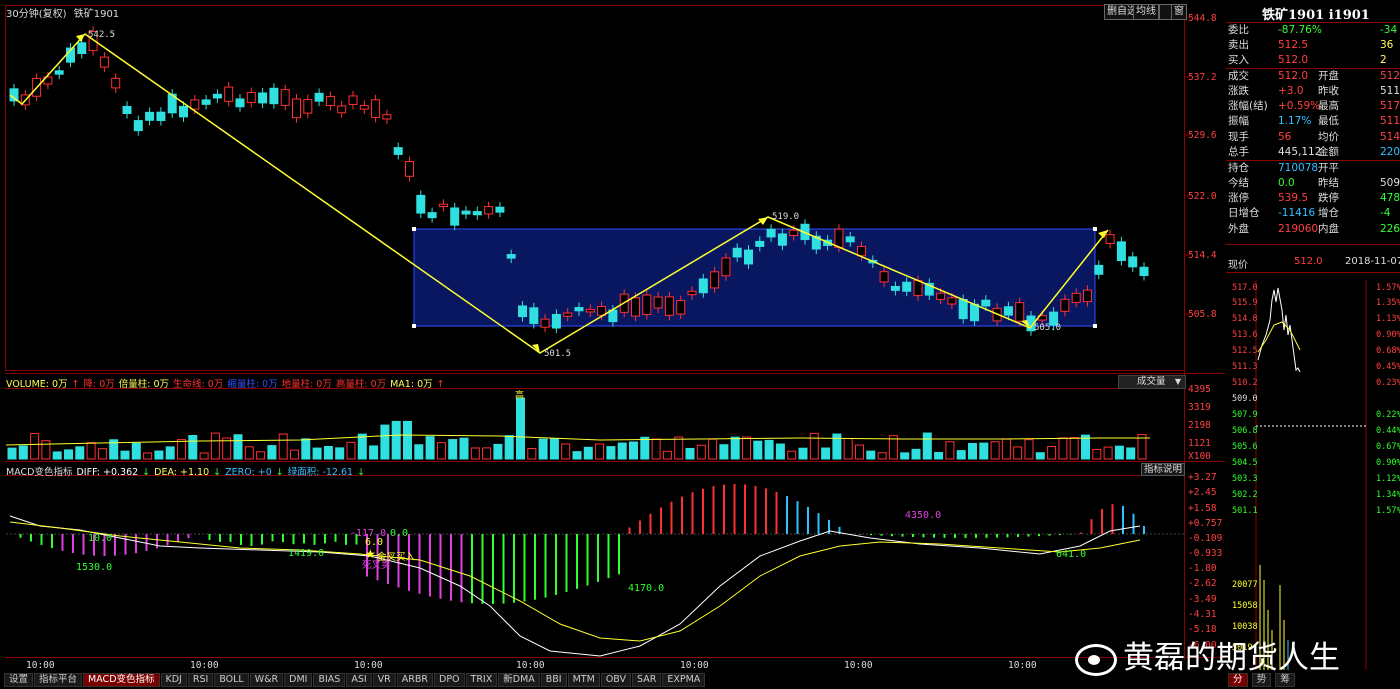 The width and height of the screenshot is (1400, 689). Describe the element at coordinates (1245, 351) in the screenshot. I see `mini-price-label: 512.5` at that location.